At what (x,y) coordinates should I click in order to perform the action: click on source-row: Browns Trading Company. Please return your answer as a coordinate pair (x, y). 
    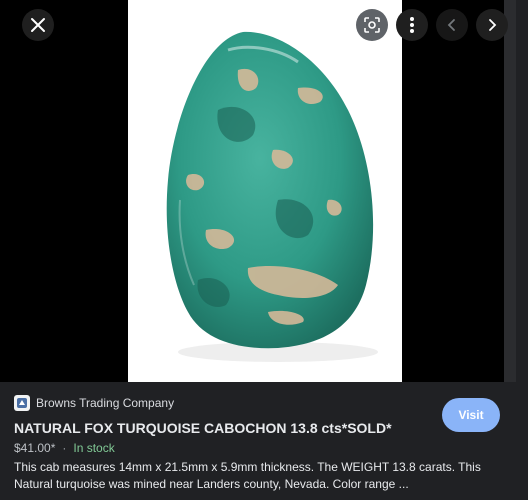
    Looking at the image, I should click on (94, 403).